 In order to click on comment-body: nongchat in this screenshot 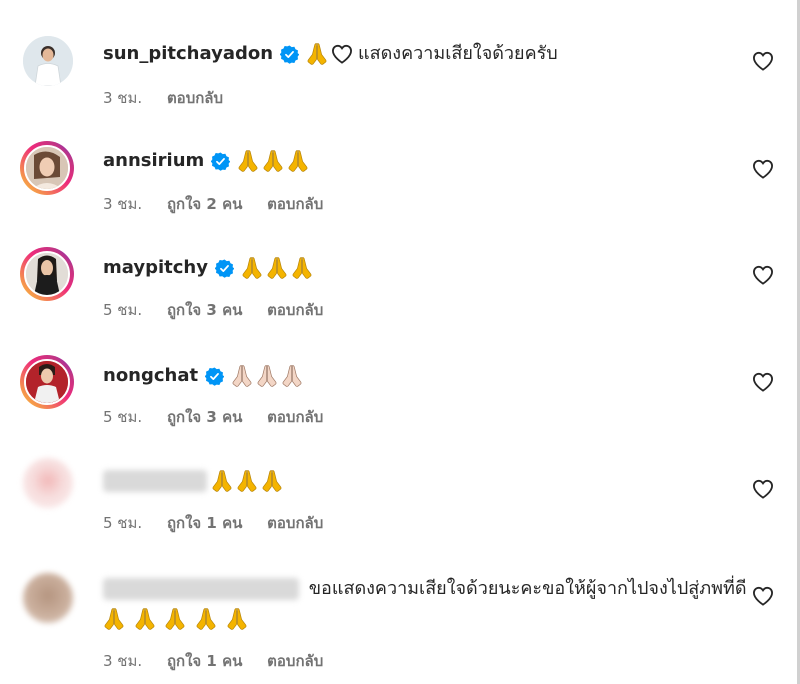, I will do `click(204, 376)`.